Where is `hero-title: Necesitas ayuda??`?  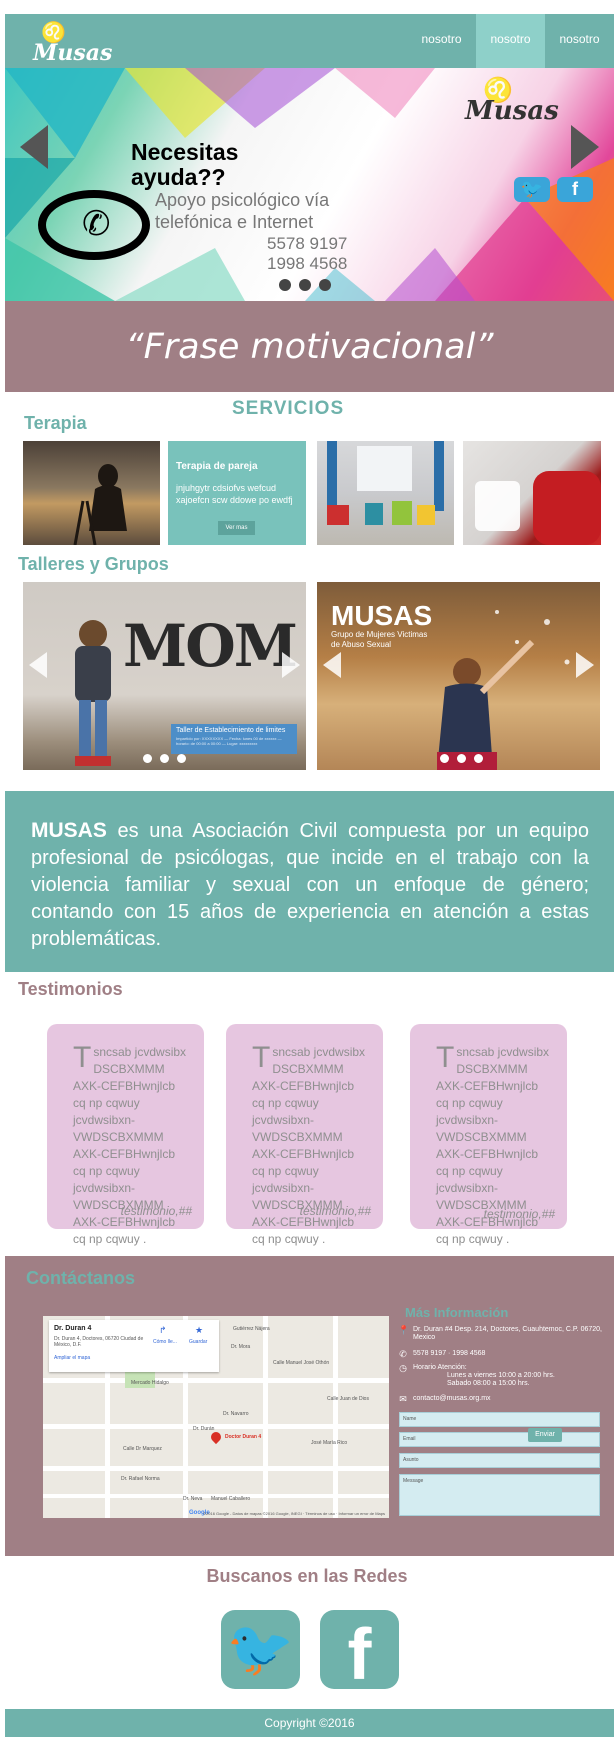 hero-title: Necesitas ayuda?? is located at coordinates (185, 164).